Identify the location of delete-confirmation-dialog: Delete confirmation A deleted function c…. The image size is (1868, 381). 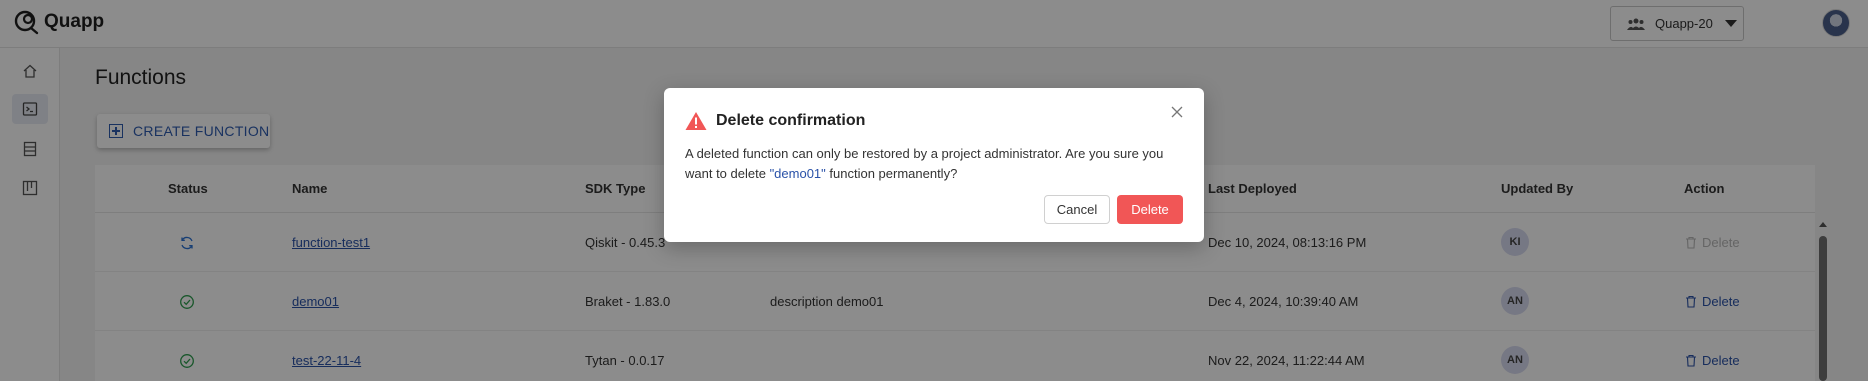
(934, 165).